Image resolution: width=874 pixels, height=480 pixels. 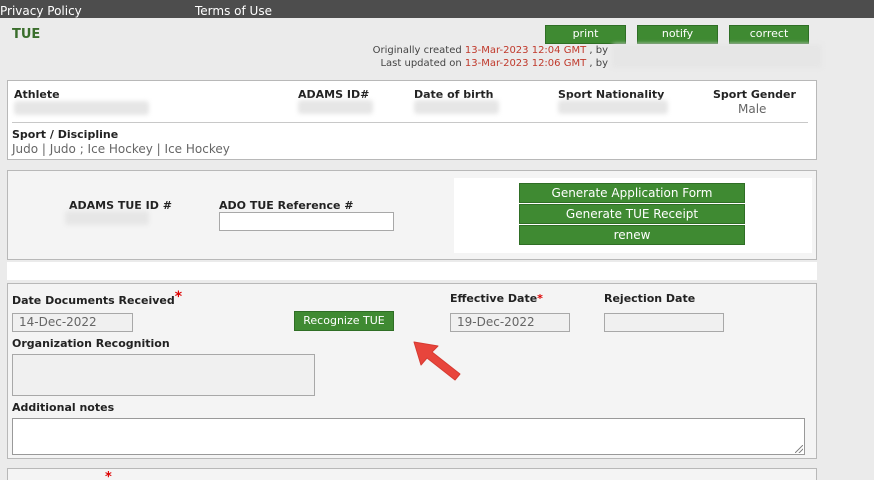 I want to click on redacted-adams-id, so click(x=335, y=107).